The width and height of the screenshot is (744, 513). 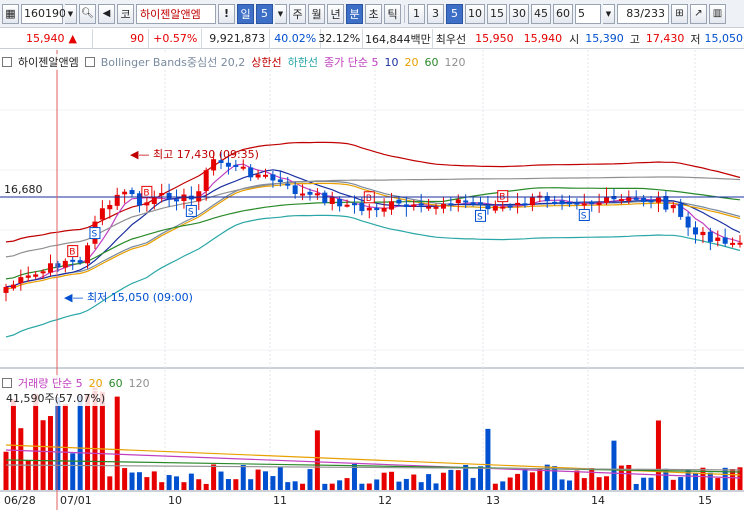 I want to click on interval-select: 5, so click(x=588, y=13).